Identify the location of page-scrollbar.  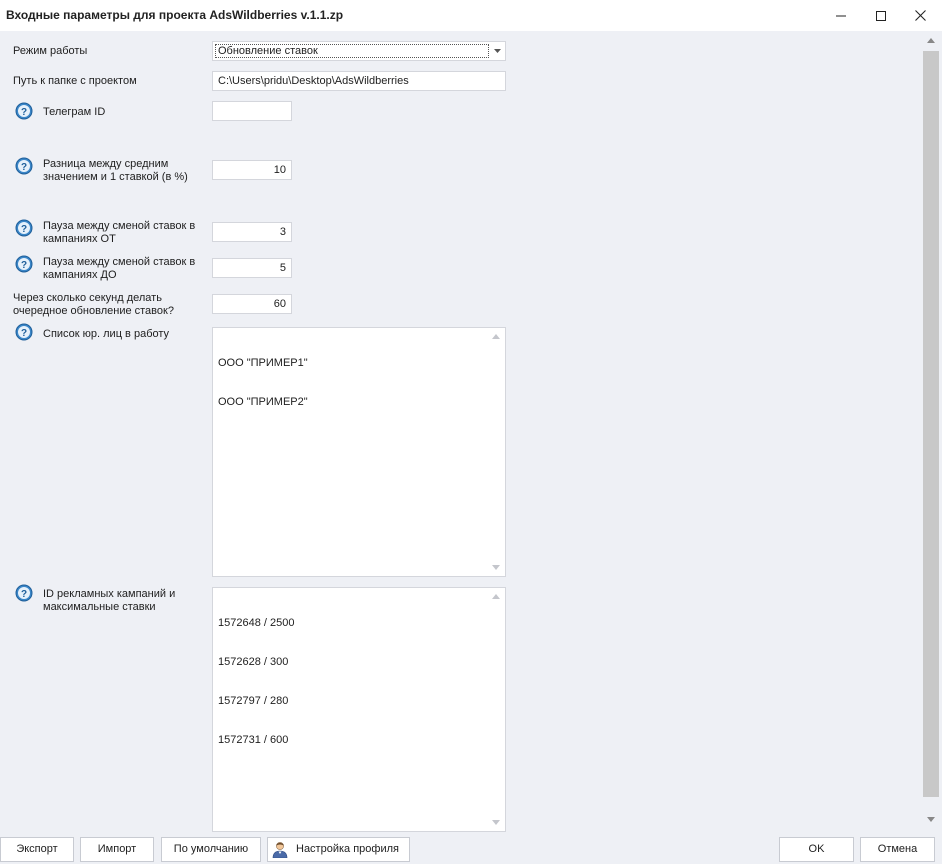
(931, 431).